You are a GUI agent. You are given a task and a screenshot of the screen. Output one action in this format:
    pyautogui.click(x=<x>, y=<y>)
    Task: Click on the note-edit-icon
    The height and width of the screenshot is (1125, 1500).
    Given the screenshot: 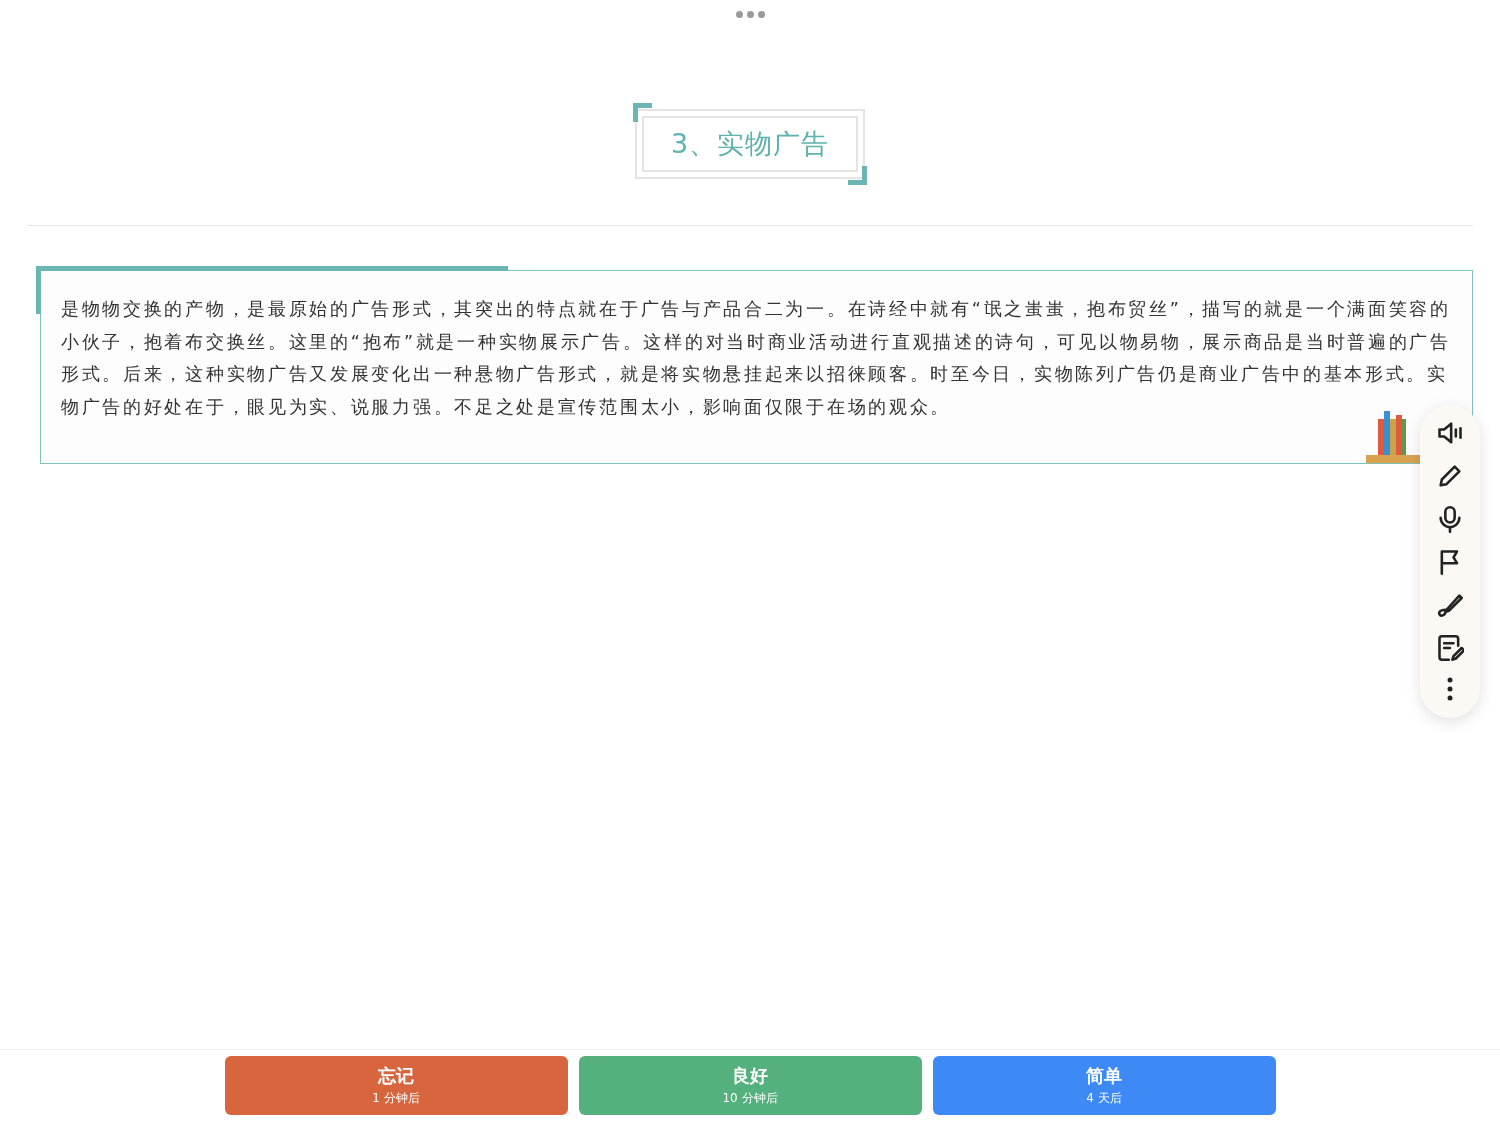 What is the action you would take?
    pyautogui.click(x=1450, y=648)
    